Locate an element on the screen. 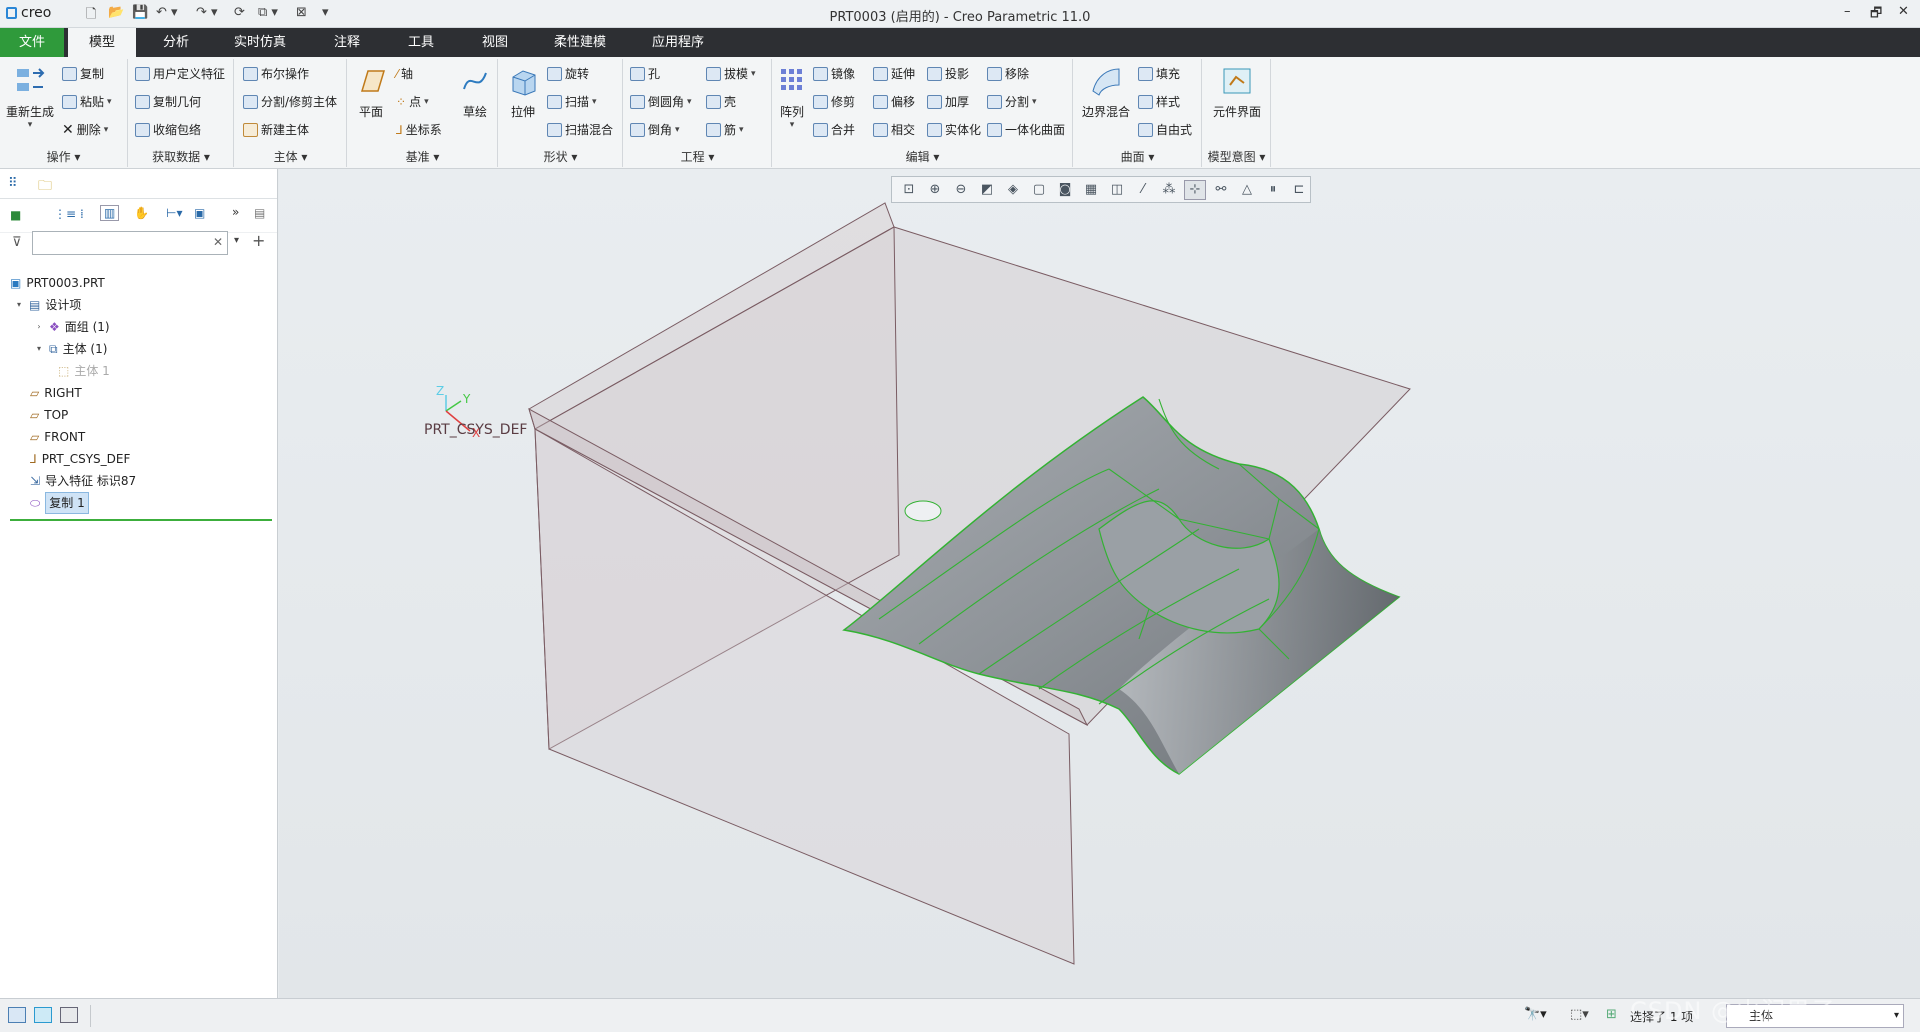 This screenshot has height=1032, width=1920. offset-button: 偏移 is located at coordinates (894, 102).